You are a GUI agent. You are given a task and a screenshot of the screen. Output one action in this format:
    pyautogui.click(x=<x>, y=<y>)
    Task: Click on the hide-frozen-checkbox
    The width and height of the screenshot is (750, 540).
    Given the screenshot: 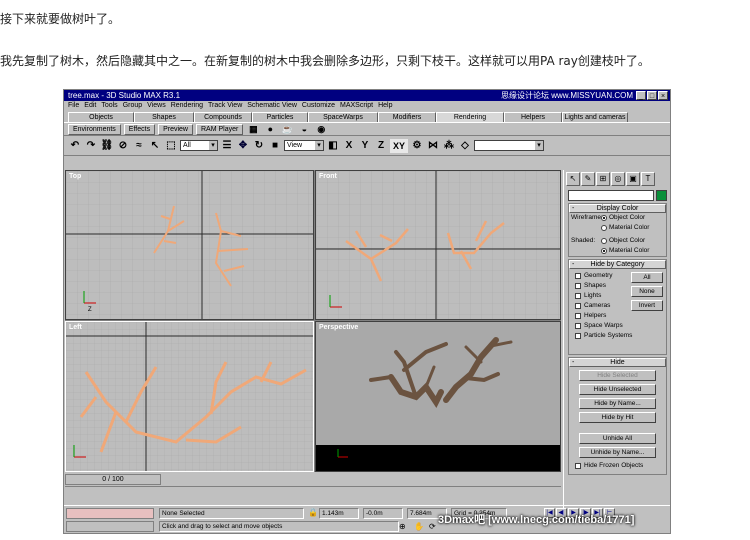 What is the action you would take?
    pyautogui.click(x=578, y=466)
    